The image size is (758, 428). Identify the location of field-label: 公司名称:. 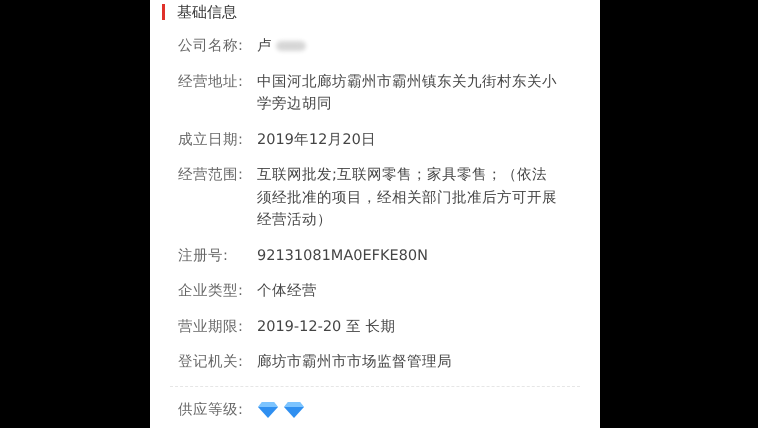
(211, 46).